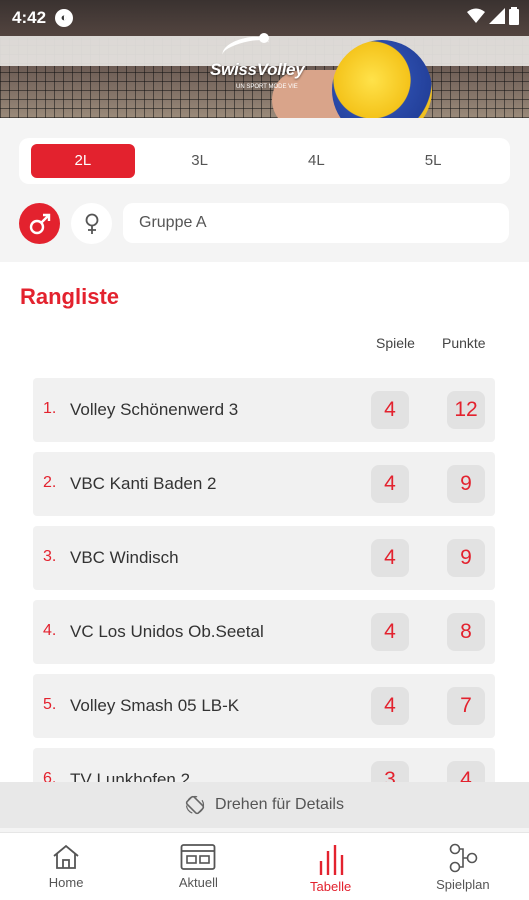 Image resolution: width=529 pixels, height=900 pixels. Describe the element at coordinates (264, 484) in the screenshot. I see `table-row: 2. VBC Kanti Baden 2 4 9` at that location.